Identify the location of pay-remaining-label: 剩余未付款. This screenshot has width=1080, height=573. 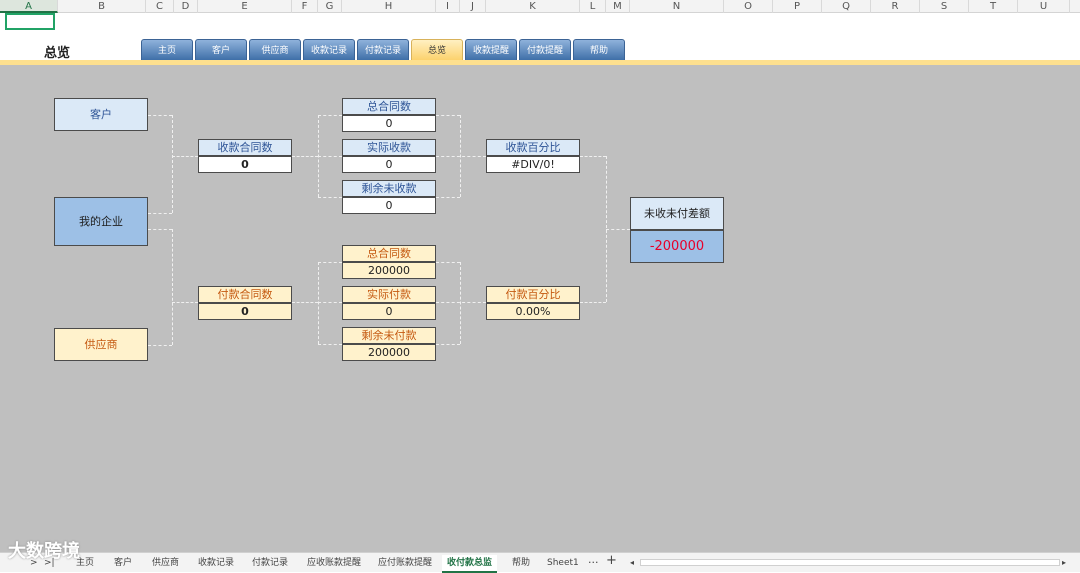
(389, 335).